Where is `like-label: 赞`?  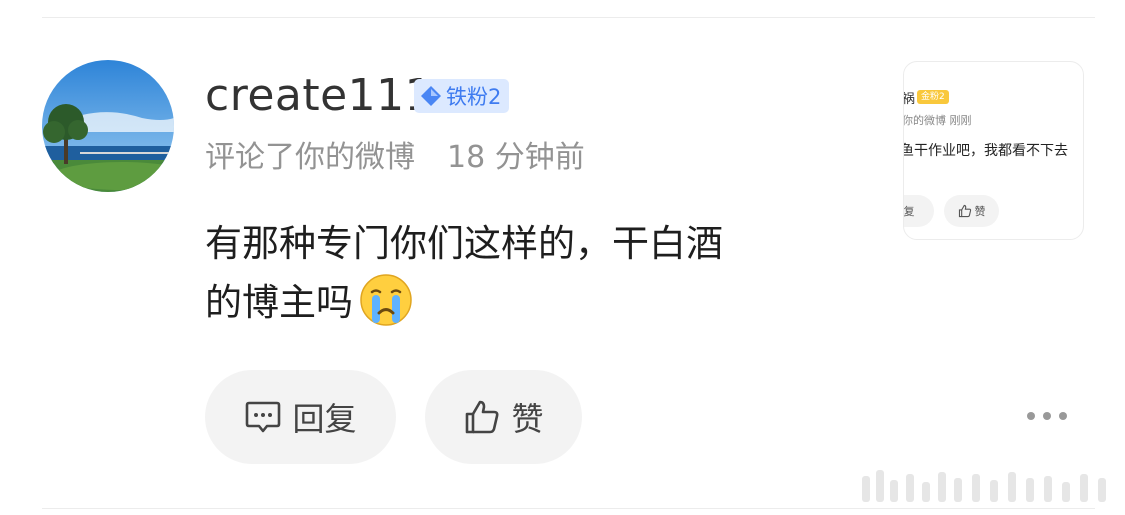 like-label: 赞 is located at coordinates (527, 419).